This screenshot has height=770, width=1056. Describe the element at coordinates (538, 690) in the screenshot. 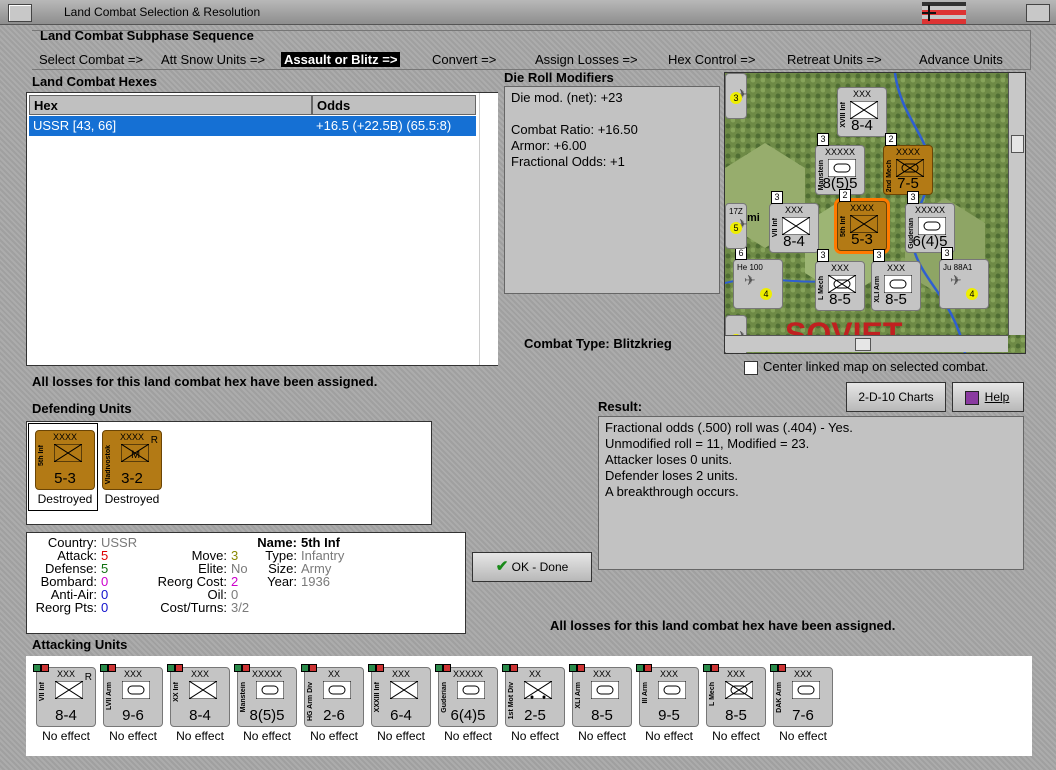

I see `mot-symbol-icon` at that location.